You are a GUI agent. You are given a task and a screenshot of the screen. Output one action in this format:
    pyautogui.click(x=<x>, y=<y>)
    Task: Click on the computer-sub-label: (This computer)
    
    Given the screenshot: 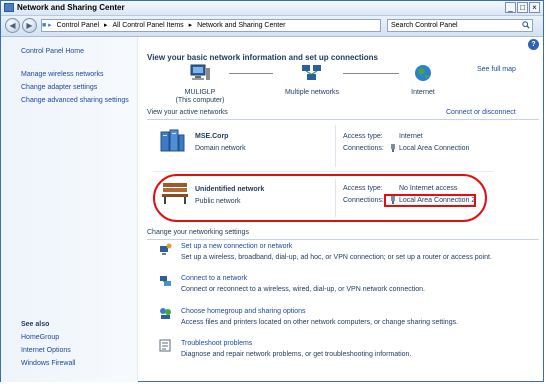 What is the action you would take?
    pyautogui.click(x=200, y=100)
    